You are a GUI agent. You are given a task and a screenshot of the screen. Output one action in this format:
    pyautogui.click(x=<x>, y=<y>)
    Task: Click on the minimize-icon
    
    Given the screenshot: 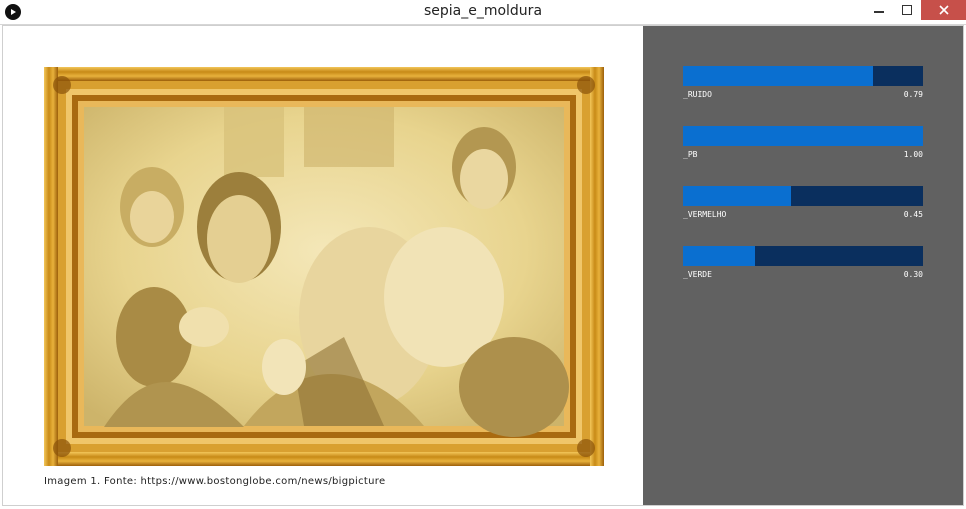 What is the action you would take?
    pyautogui.click(x=879, y=12)
    